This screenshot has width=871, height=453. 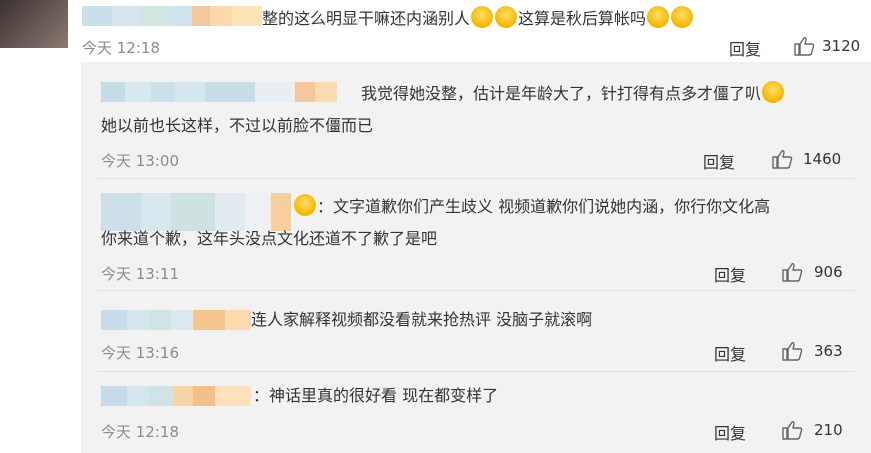 What do you see at coordinates (841, 46) in the screenshot?
I see `like-count: 3120` at bounding box center [841, 46].